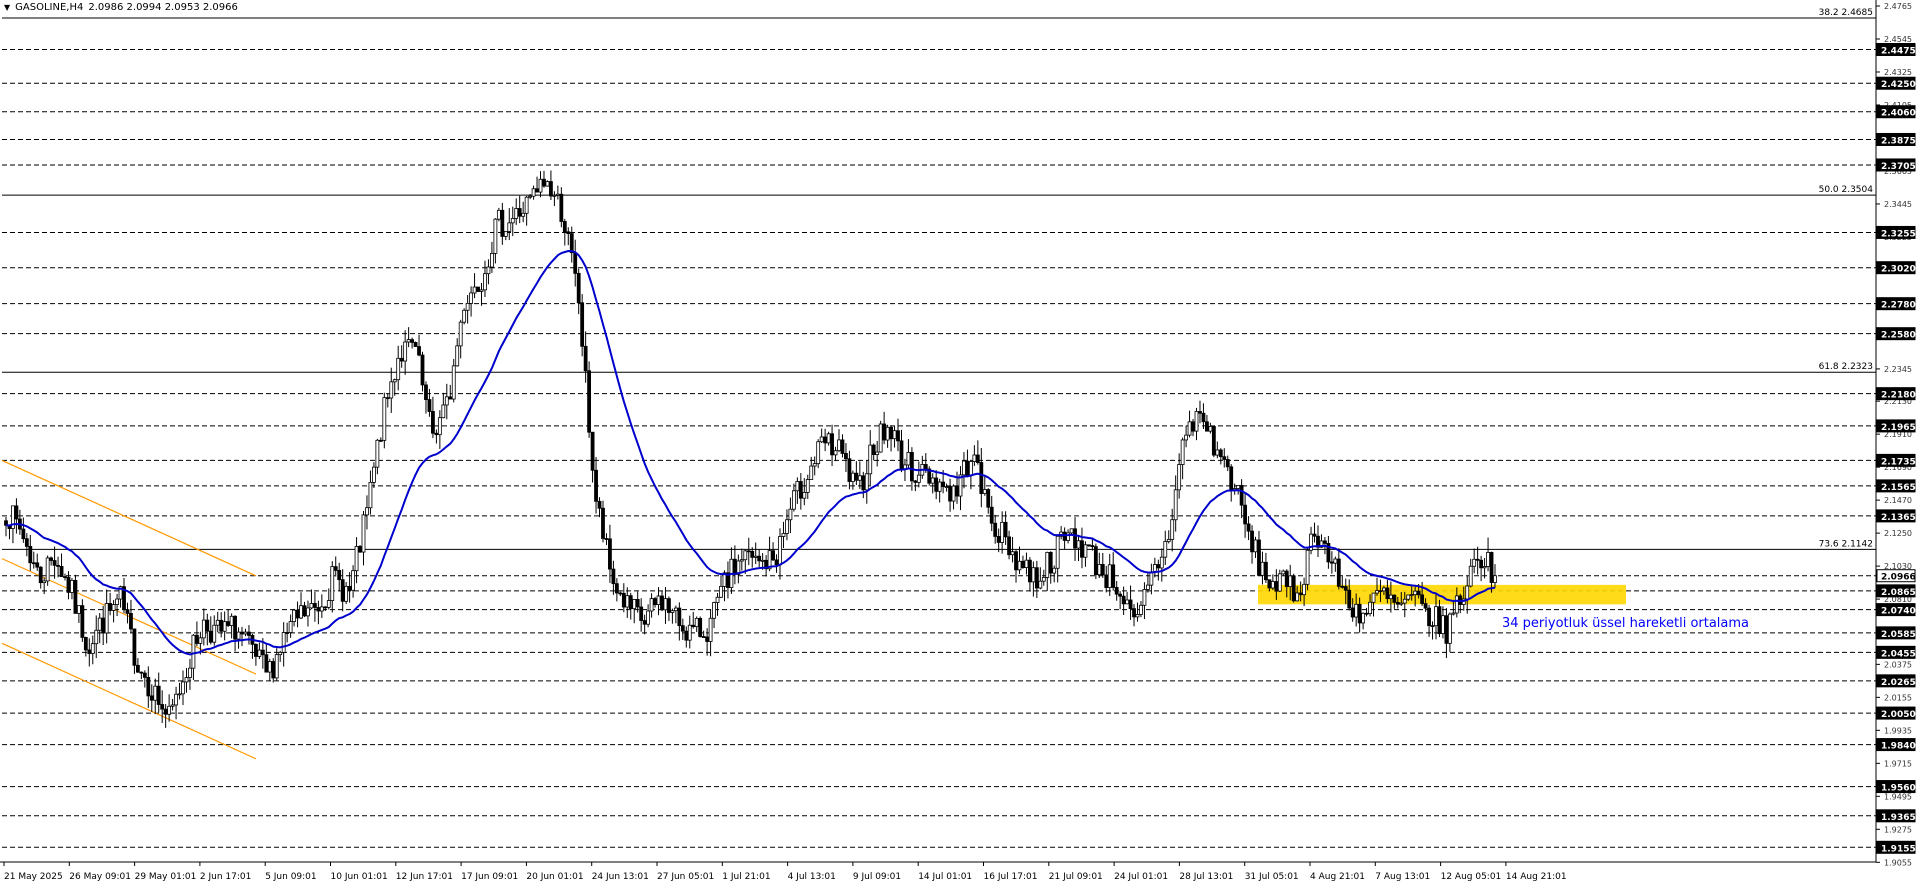 The height and width of the screenshot is (888, 1916). I want to click on price-level-label: 2.3705, so click(1898, 167).